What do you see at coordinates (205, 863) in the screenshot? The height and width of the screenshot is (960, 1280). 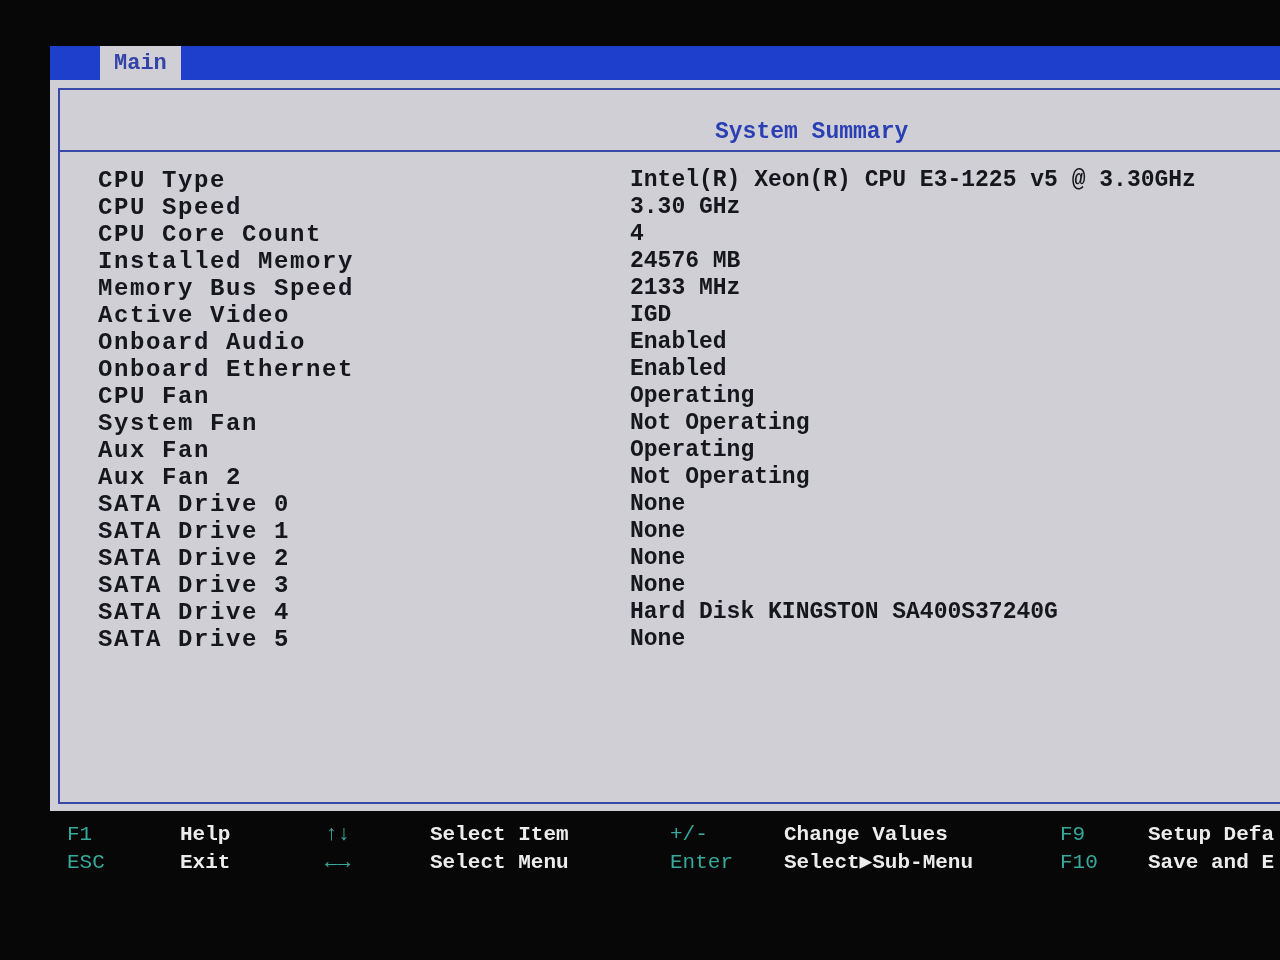 I see `key-action: Exit` at bounding box center [205, 863].